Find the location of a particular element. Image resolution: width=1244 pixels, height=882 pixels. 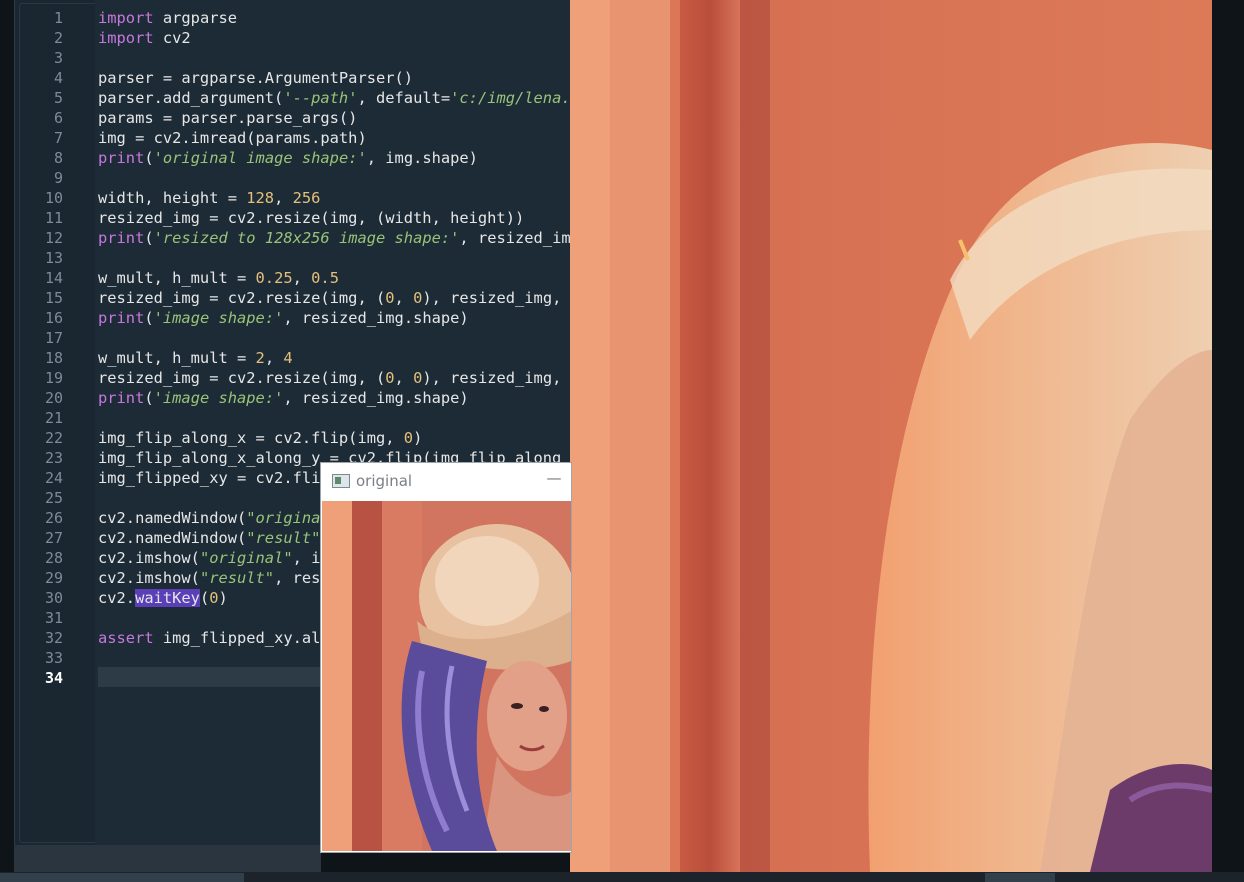

line-number: 3 is located at coordinates (58, 58).